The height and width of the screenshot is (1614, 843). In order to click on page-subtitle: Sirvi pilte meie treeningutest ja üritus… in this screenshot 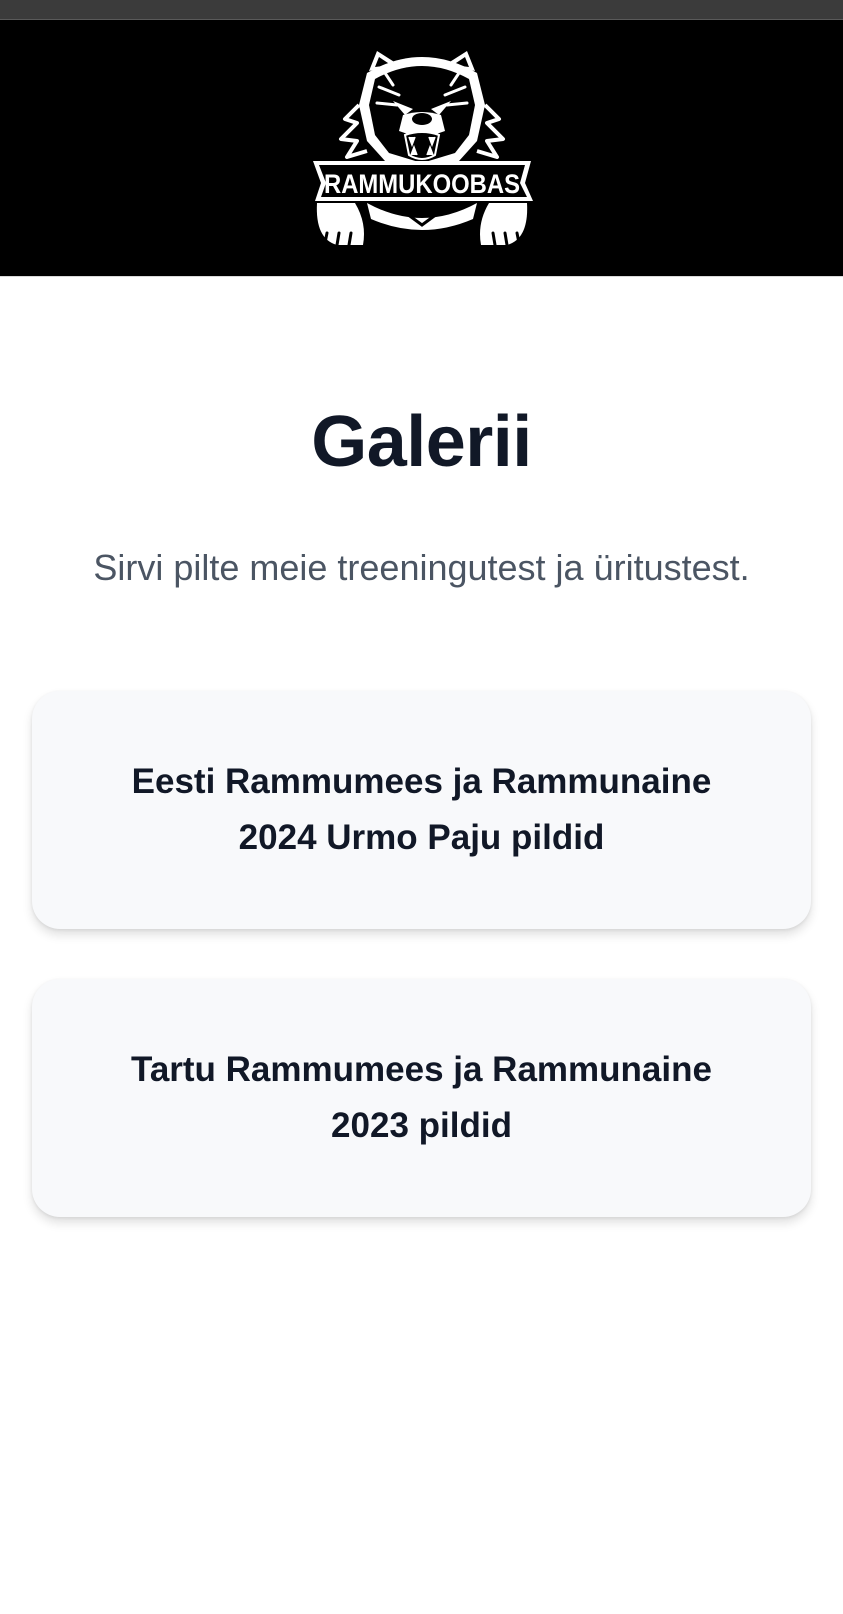, I will do `click(421, 568)`.